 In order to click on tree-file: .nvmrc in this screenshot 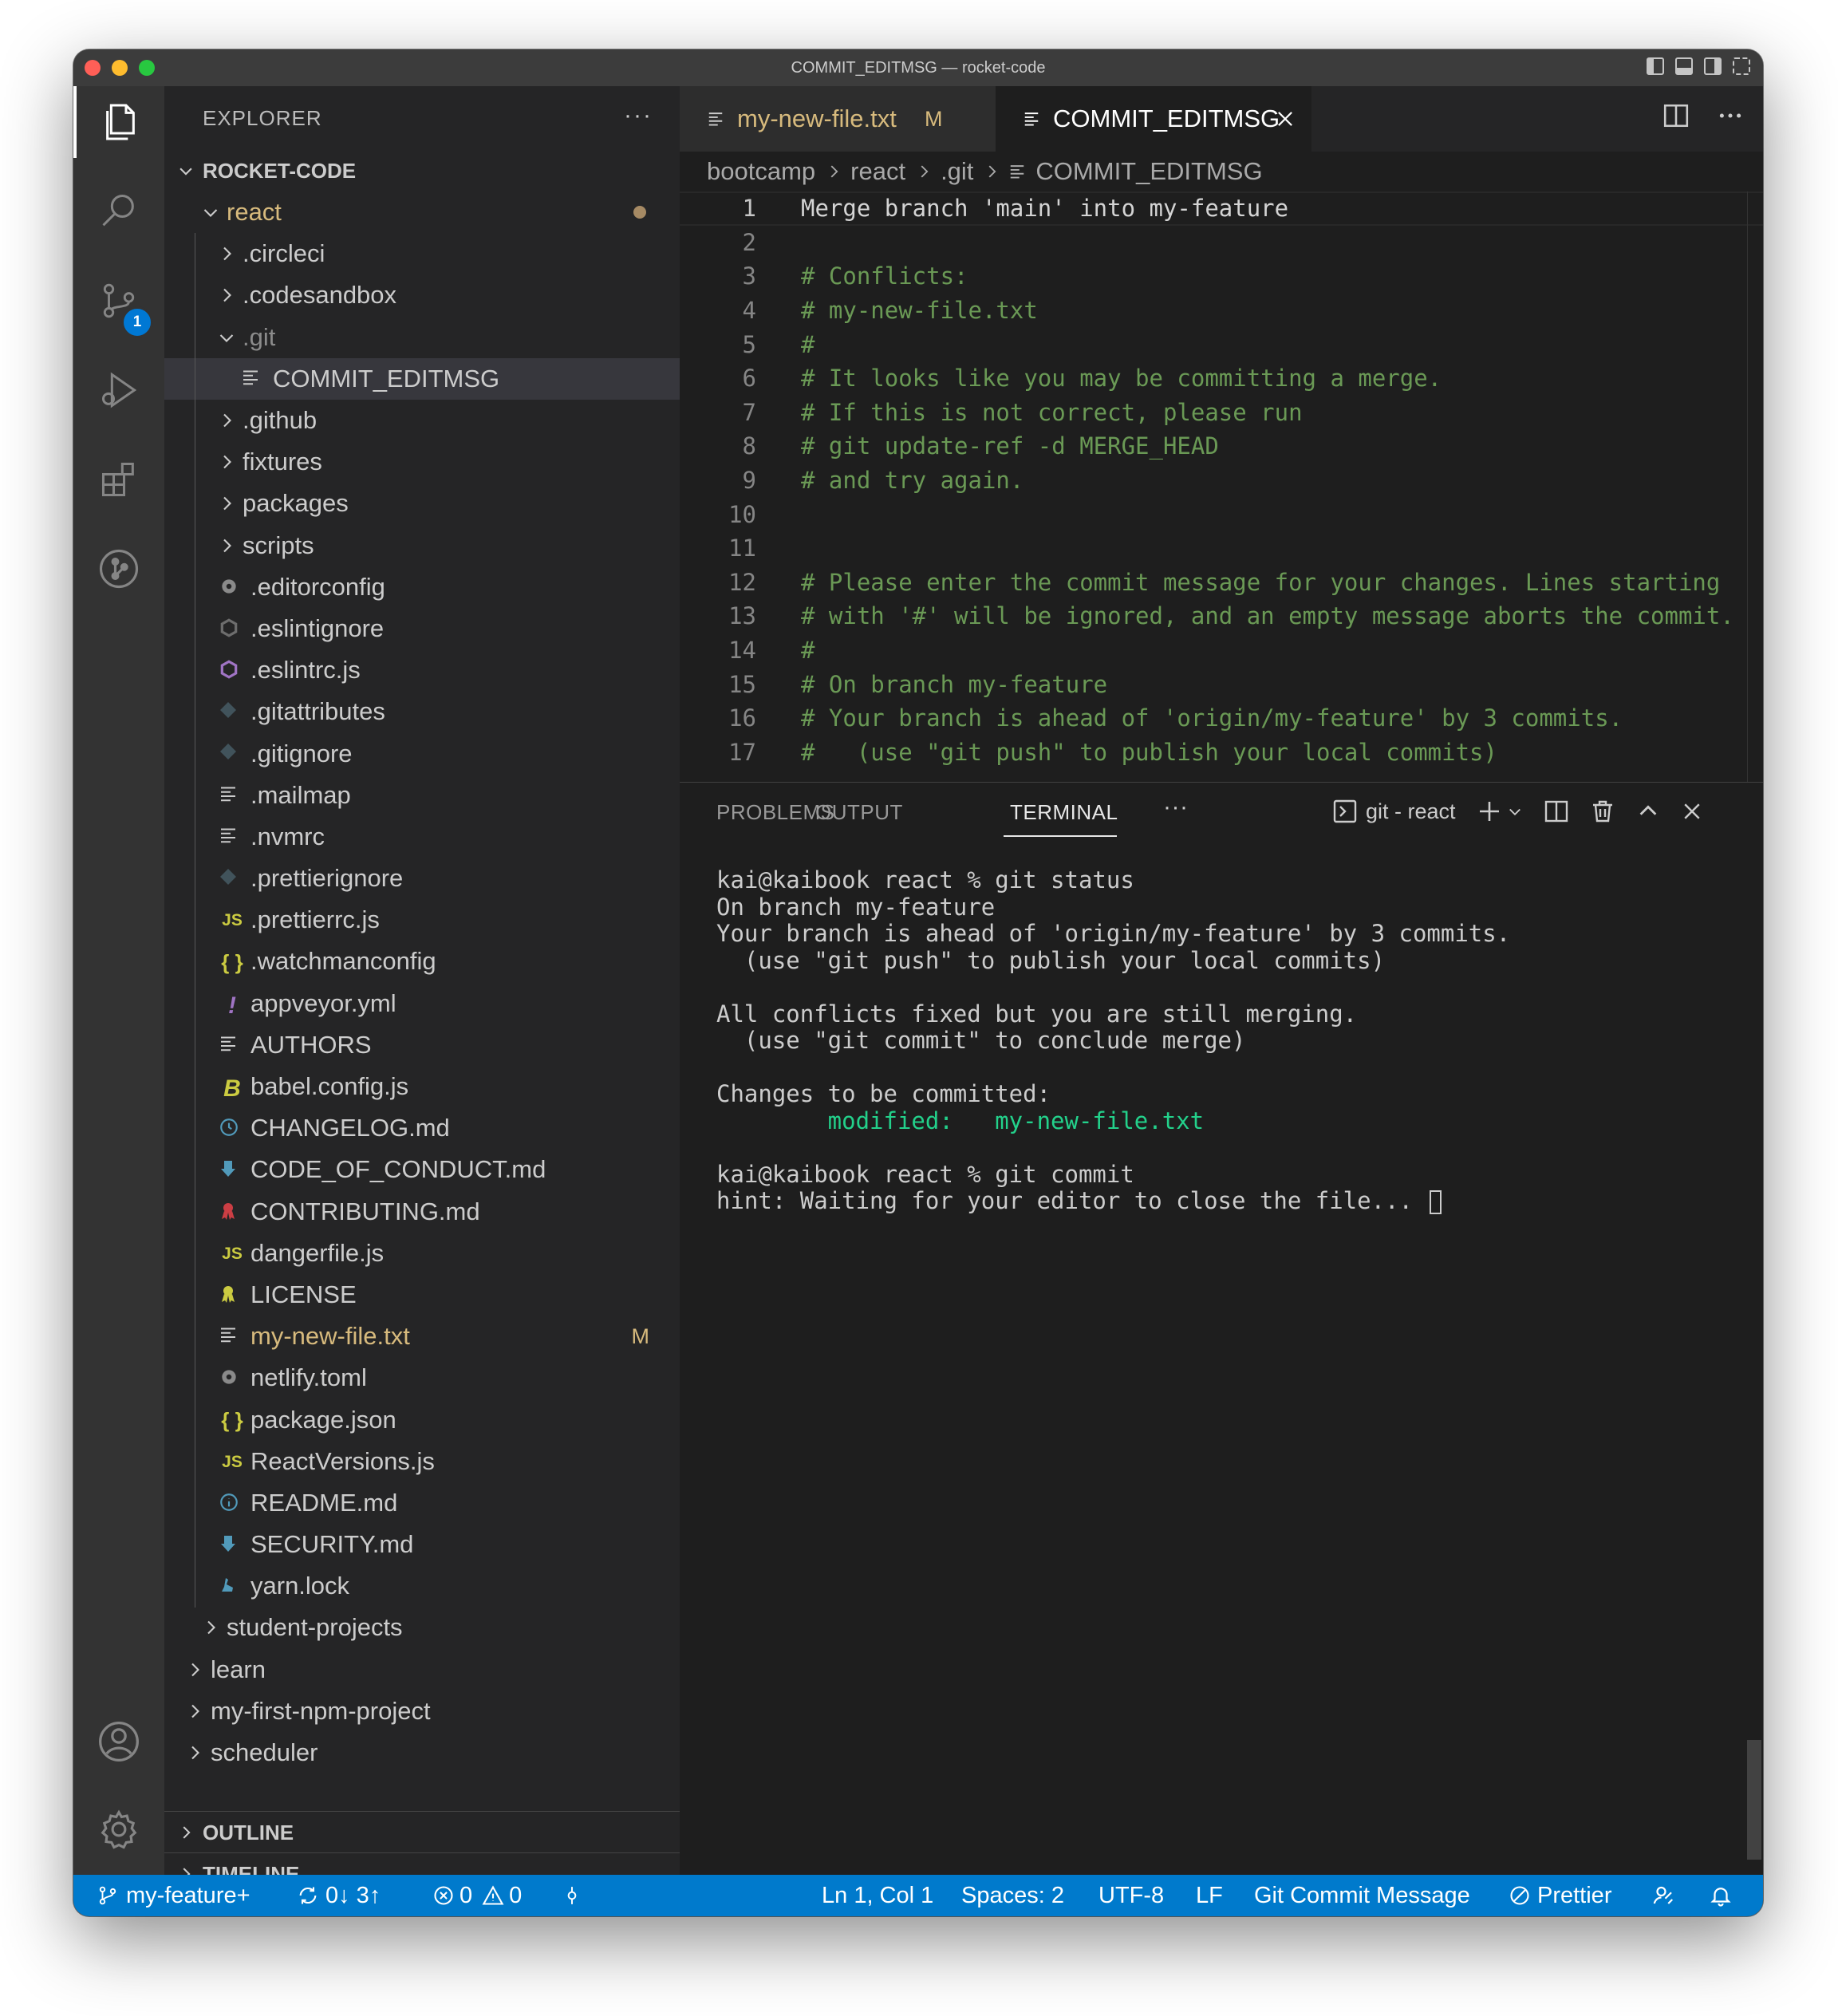, I will do `click(422, 837)`.